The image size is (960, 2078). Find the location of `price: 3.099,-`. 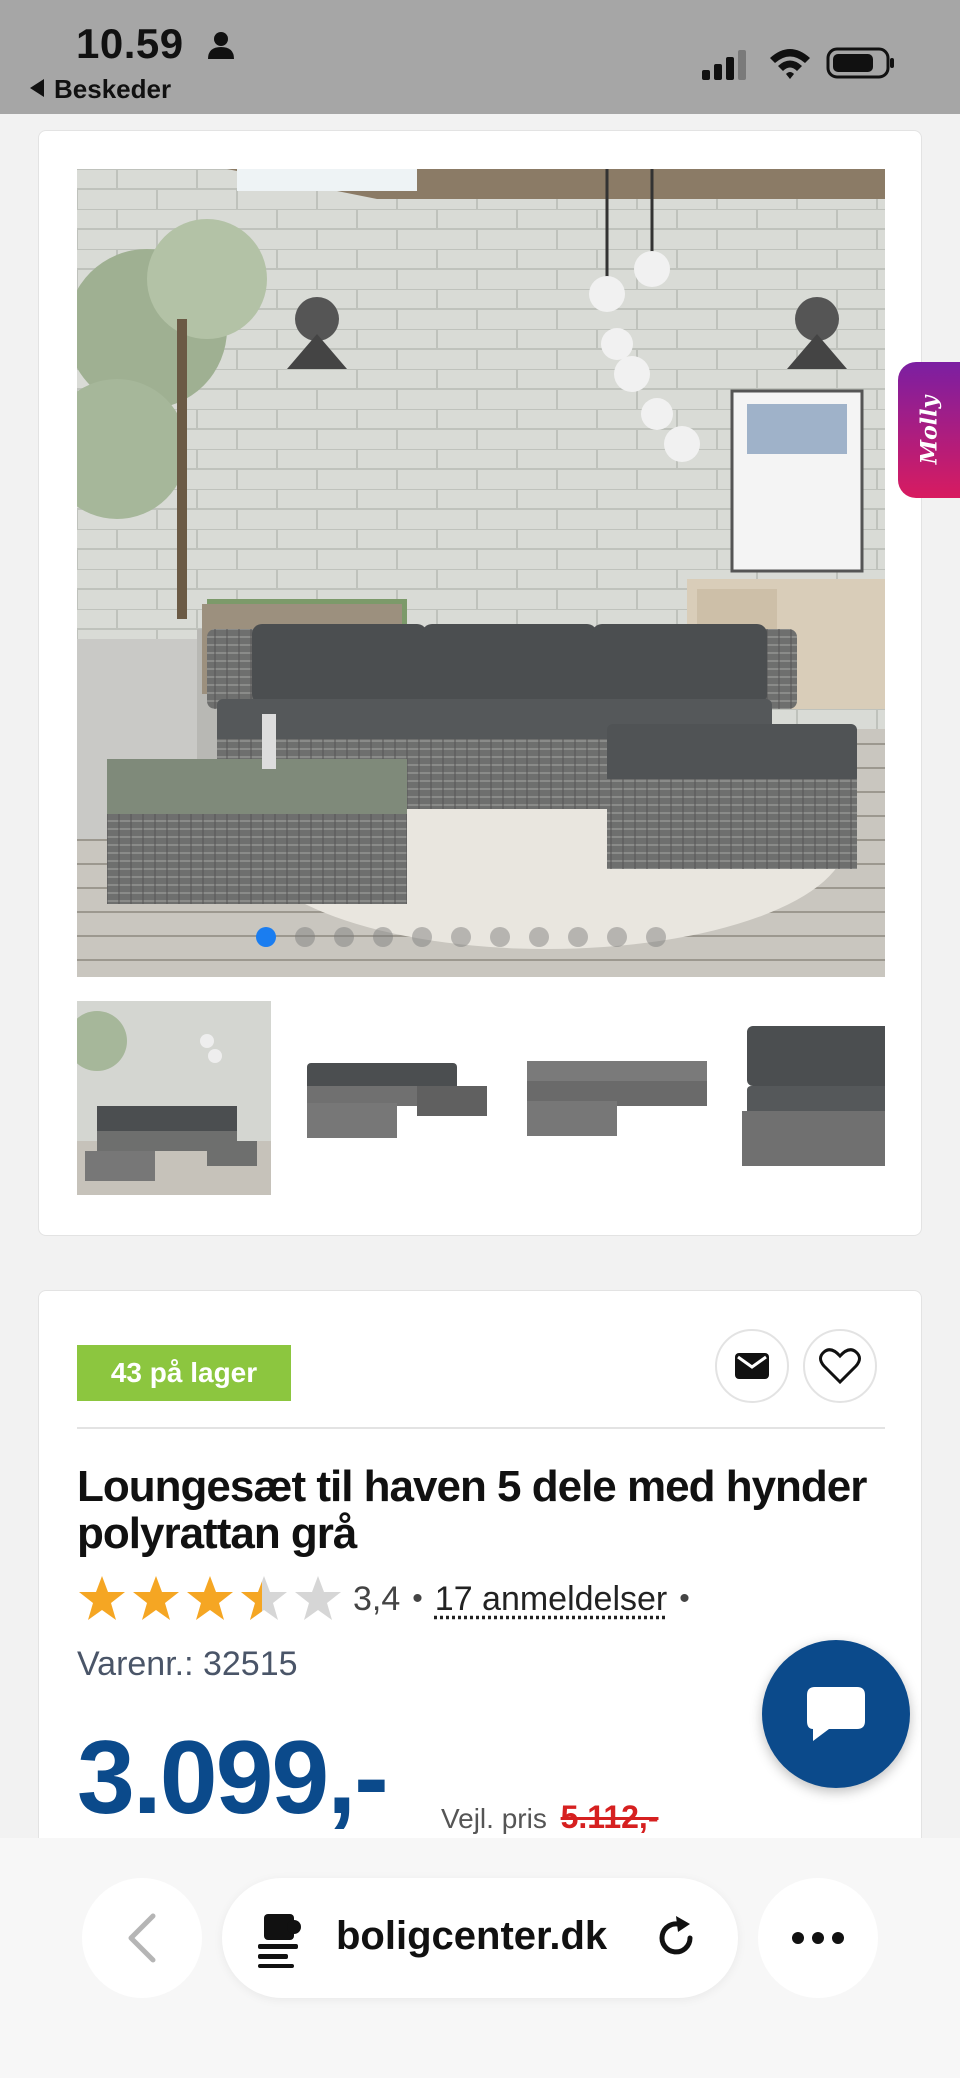

price: 3.099,- is located at coordinates (233, 1778).